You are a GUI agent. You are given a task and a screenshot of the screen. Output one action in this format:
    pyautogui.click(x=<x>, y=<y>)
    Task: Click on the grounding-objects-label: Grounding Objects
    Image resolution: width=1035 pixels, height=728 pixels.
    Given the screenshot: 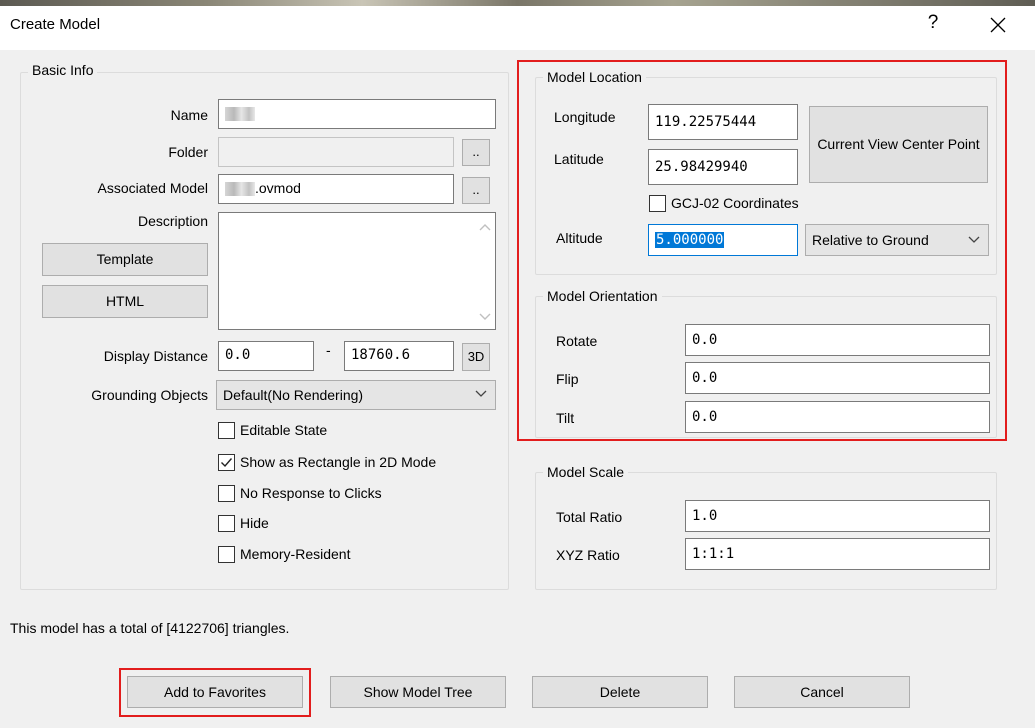 What is the action you would take?
    pyautogui.click(x=149, y=395)
    